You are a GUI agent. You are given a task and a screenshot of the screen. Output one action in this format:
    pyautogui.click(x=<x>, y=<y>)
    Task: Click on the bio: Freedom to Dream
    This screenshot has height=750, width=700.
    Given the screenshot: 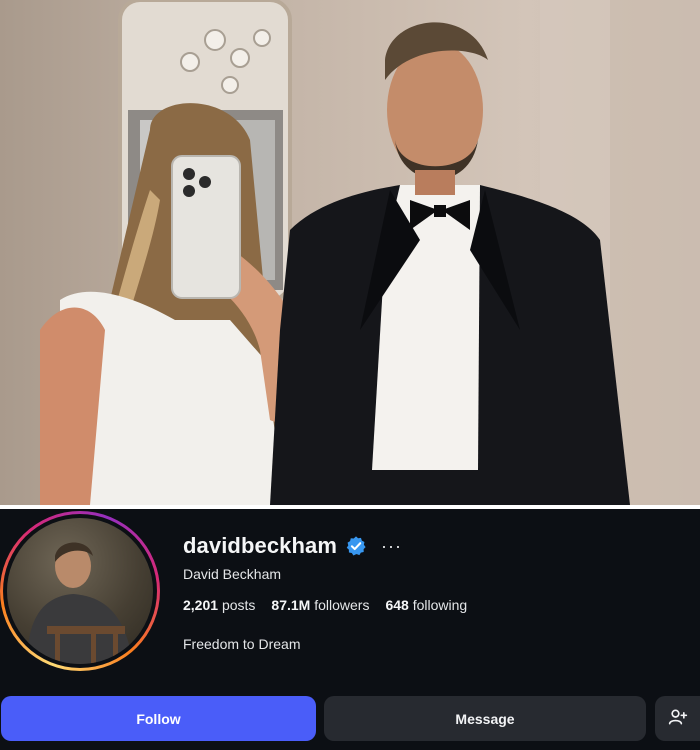 What is the action you would take?
    pyautogui.click(x=242, y=644)
    